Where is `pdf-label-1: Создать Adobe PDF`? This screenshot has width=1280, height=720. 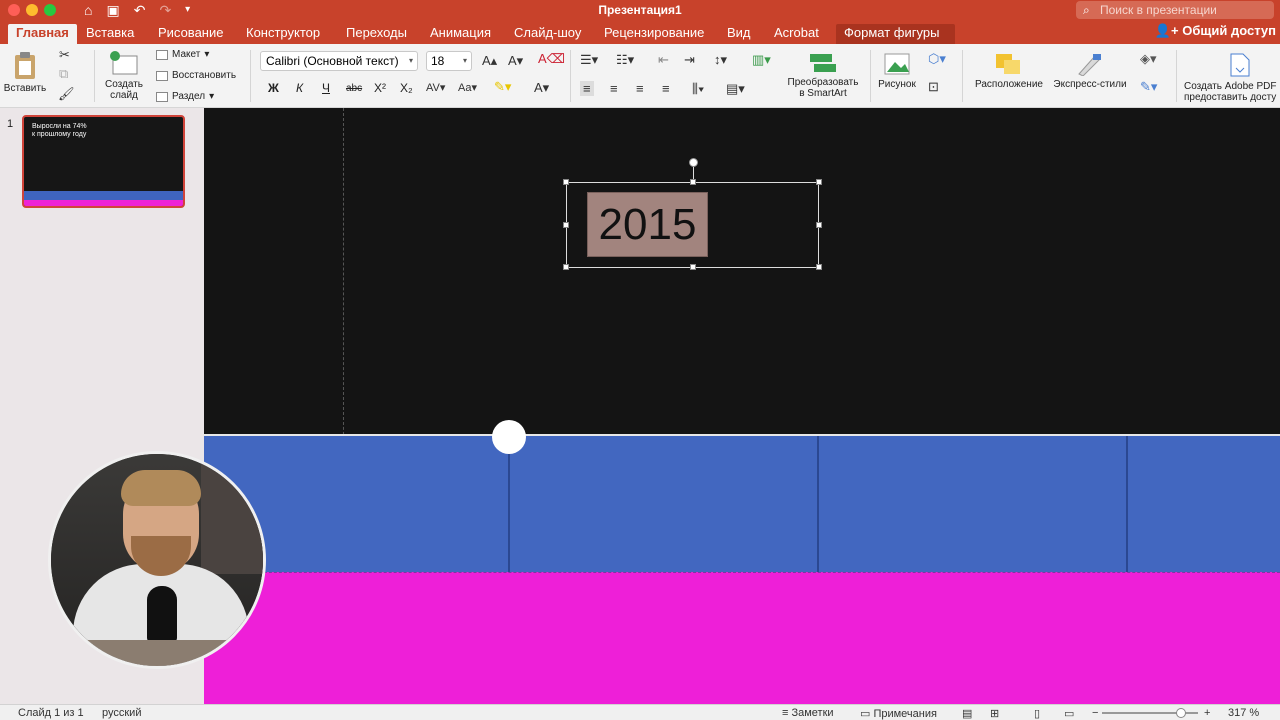
pdf-label-1: Создать Adobe PDF is located at coordinates (1230, 86).